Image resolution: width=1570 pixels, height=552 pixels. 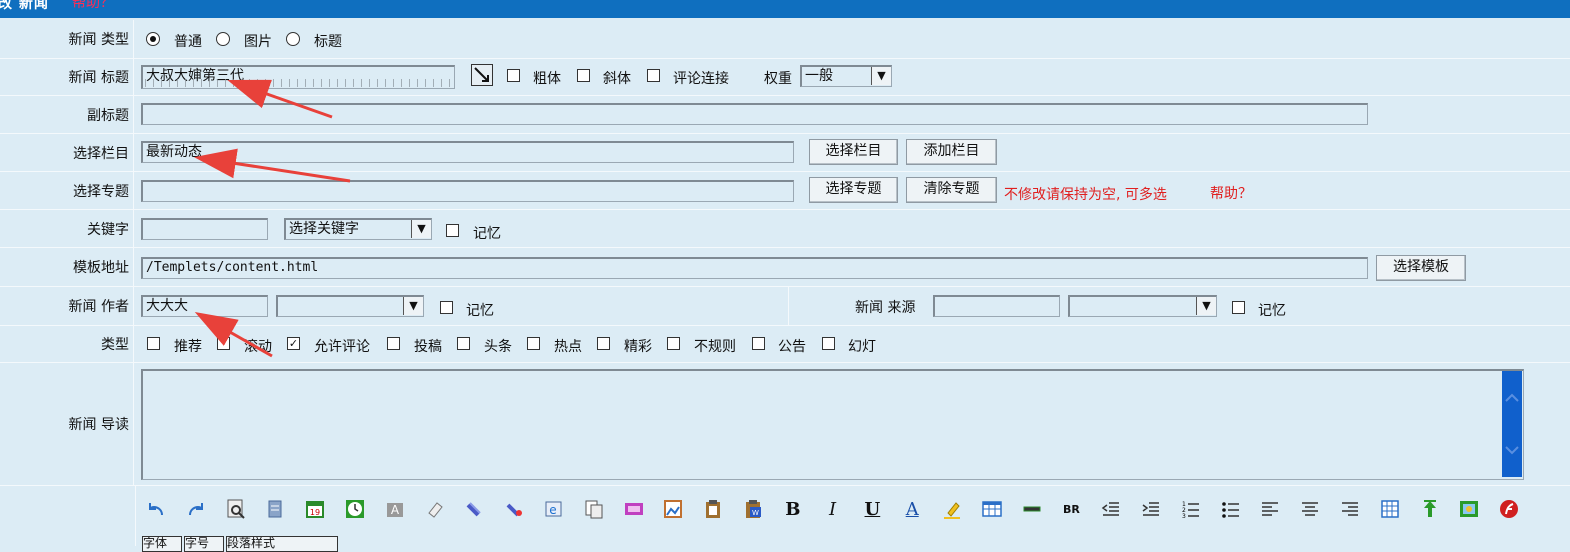 What do you see at coordinates (1421, 268) in the screenshot?
I see `select-template-button: 选择模板` at bounding box center [1421, 268].